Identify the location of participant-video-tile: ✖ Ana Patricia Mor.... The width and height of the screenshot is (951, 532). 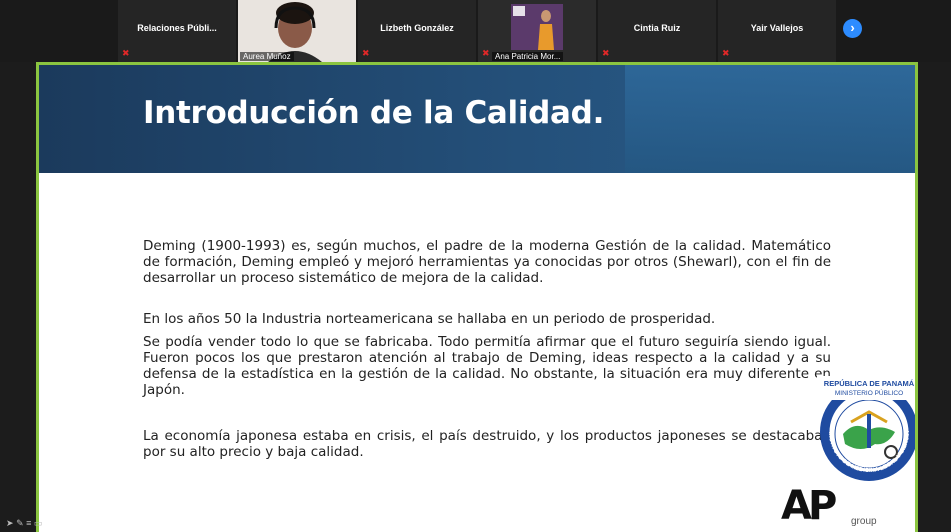
(537, 31).